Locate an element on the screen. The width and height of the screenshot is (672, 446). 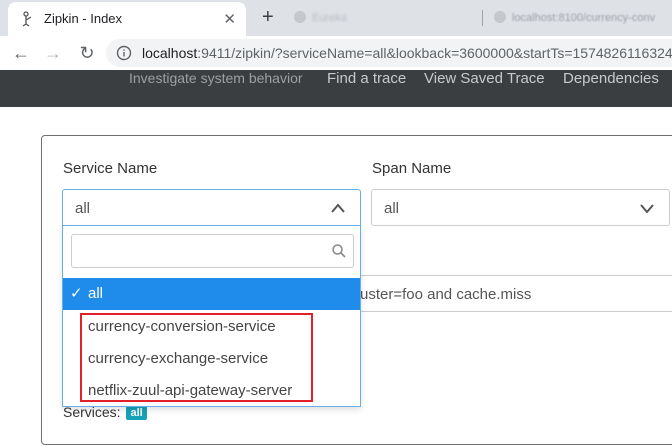
service-name-select: all is located at coordinates (211, 207).